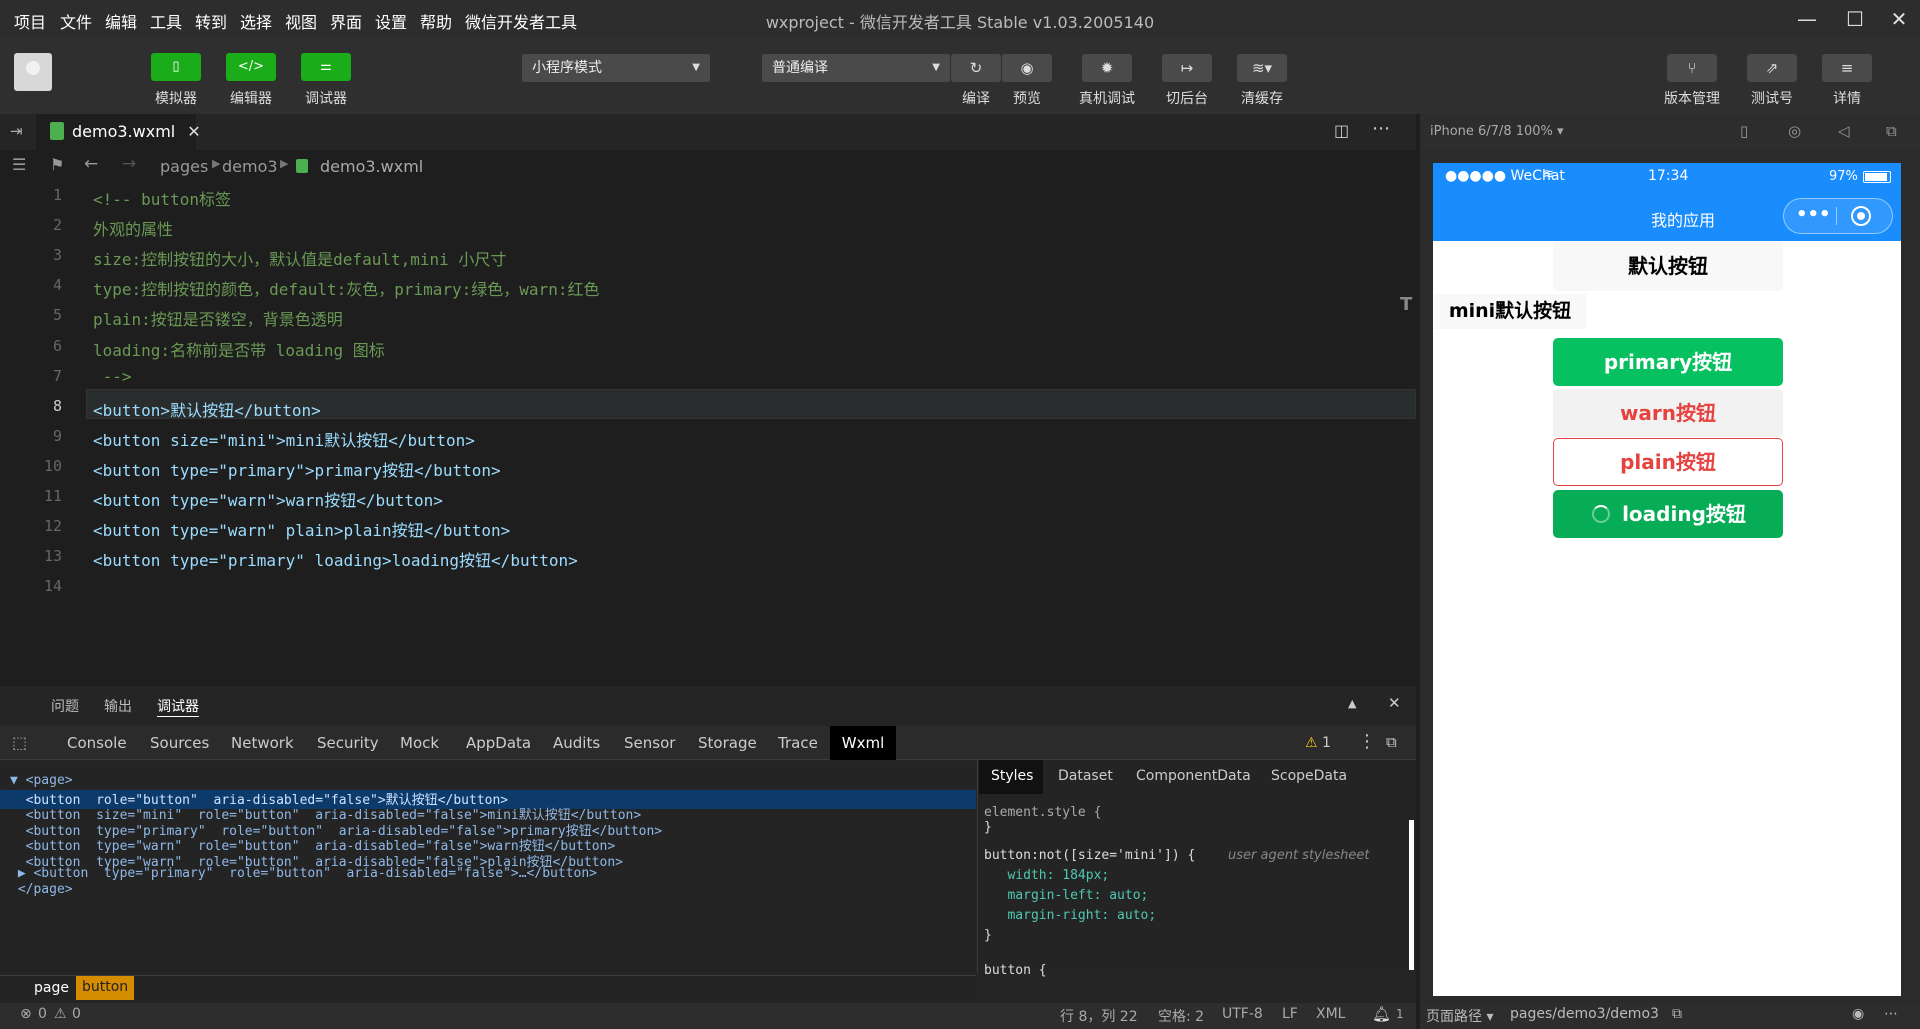  I want to click on remote-debug-button: ✹, so click(1107, 68).